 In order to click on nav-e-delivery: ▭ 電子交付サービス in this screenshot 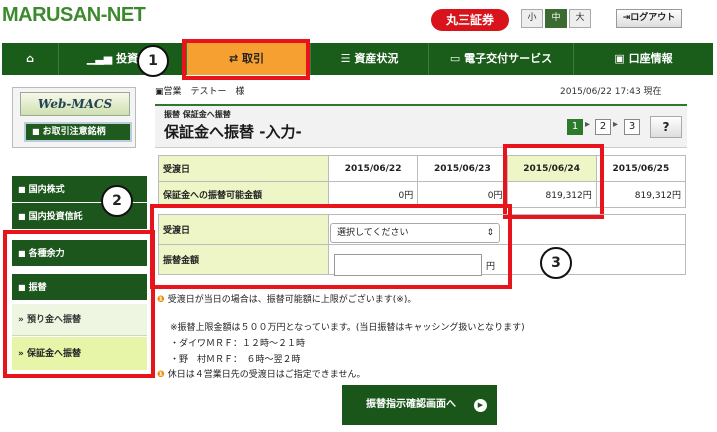, I will do `click(500, 59)`.